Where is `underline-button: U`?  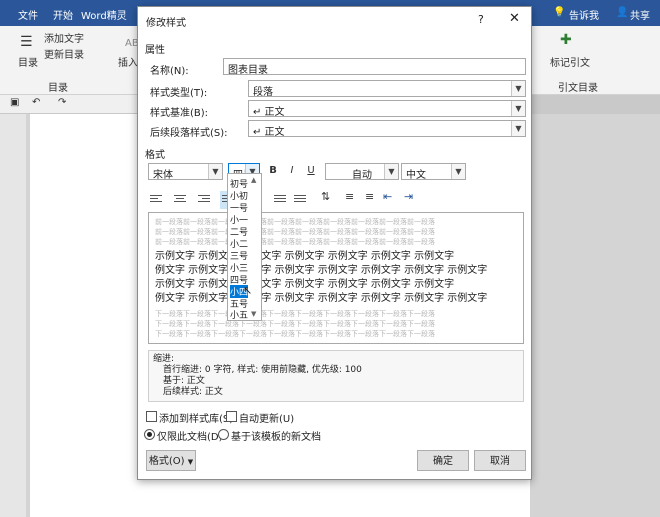
underline-button: U is located at coordinates (311, 171).